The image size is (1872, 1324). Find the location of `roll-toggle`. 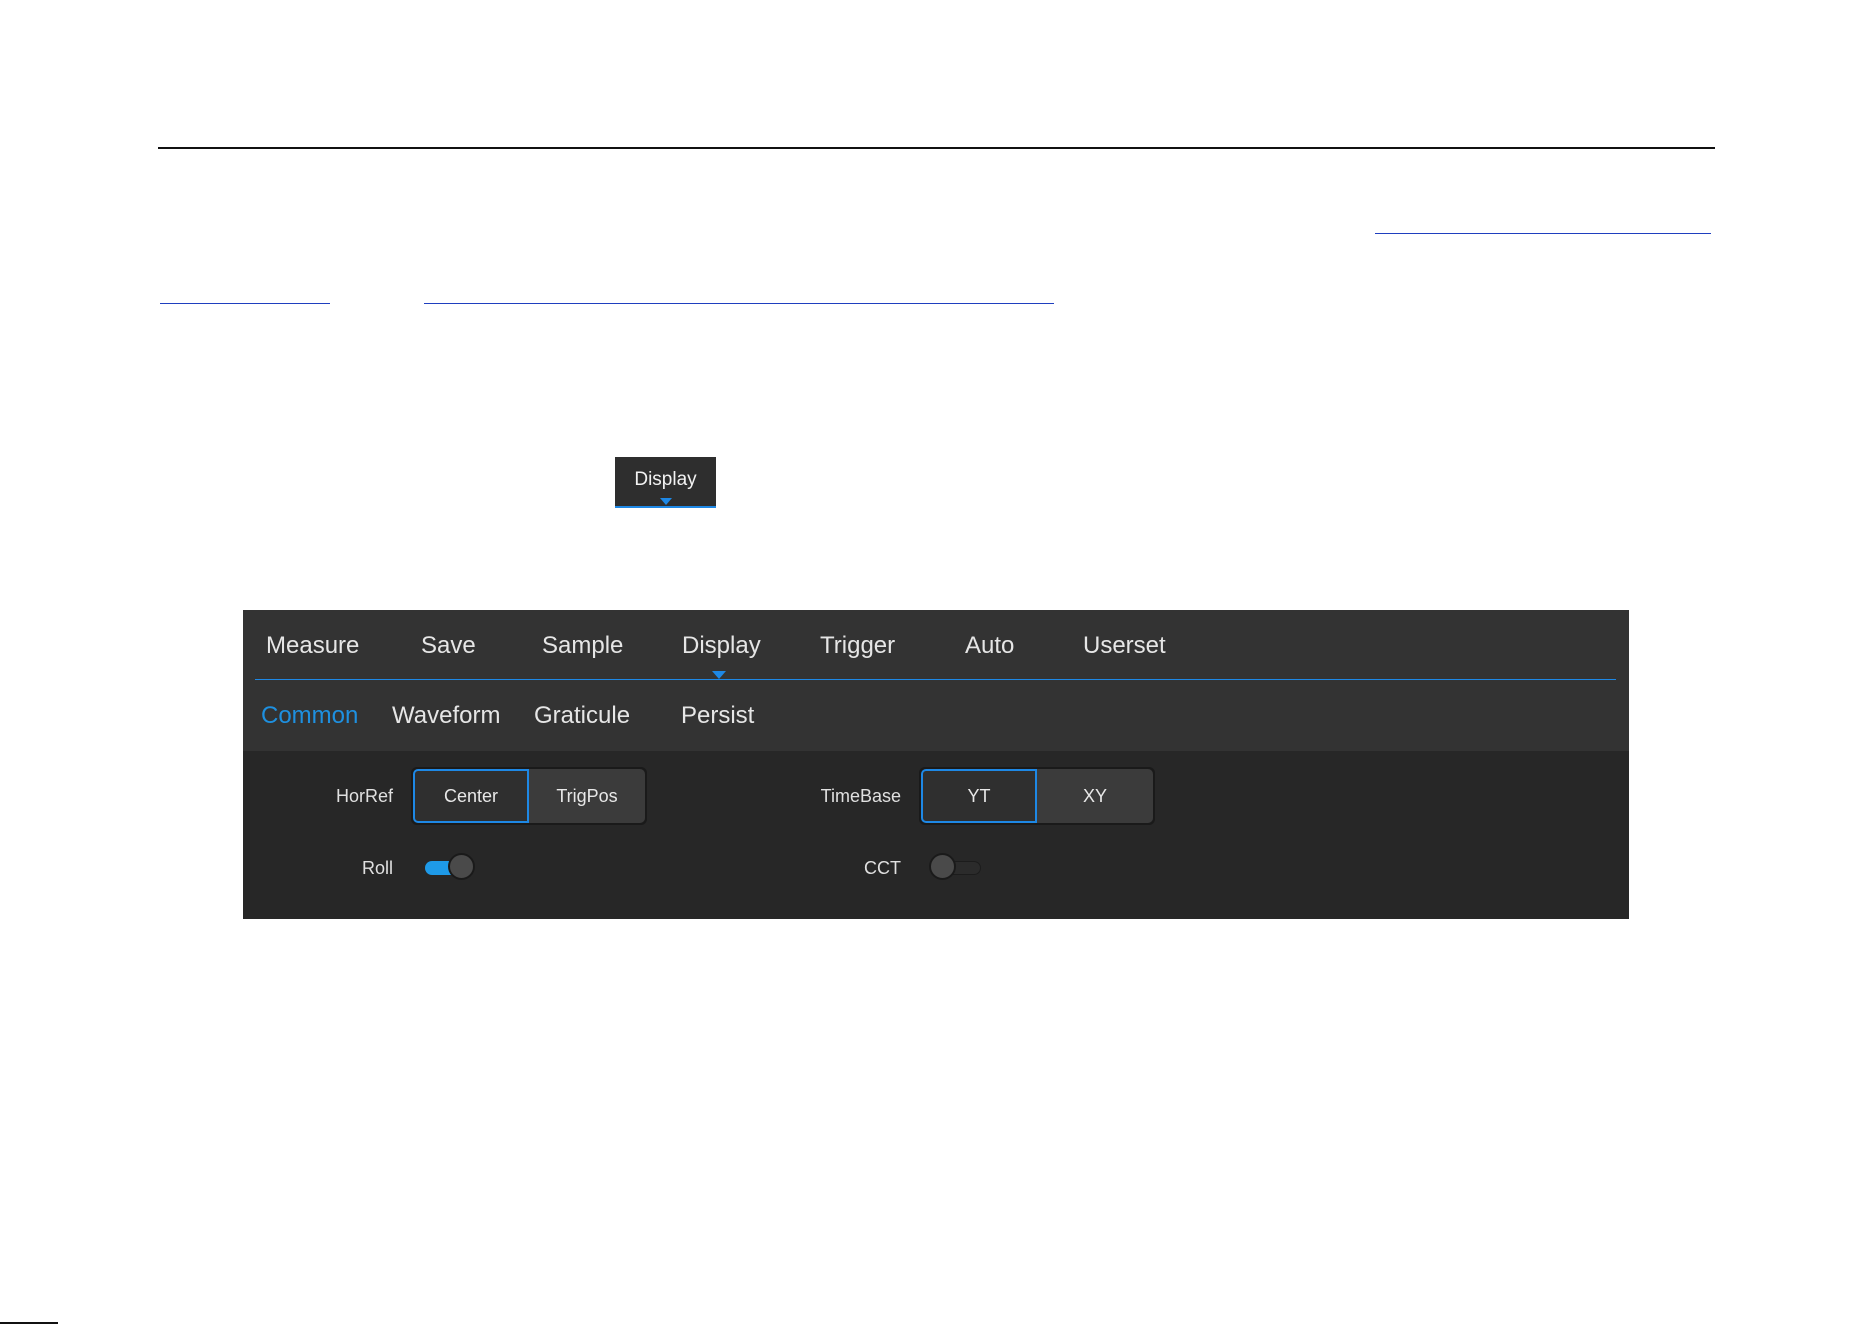

roll-toggle is located at coordinates (449, 867).